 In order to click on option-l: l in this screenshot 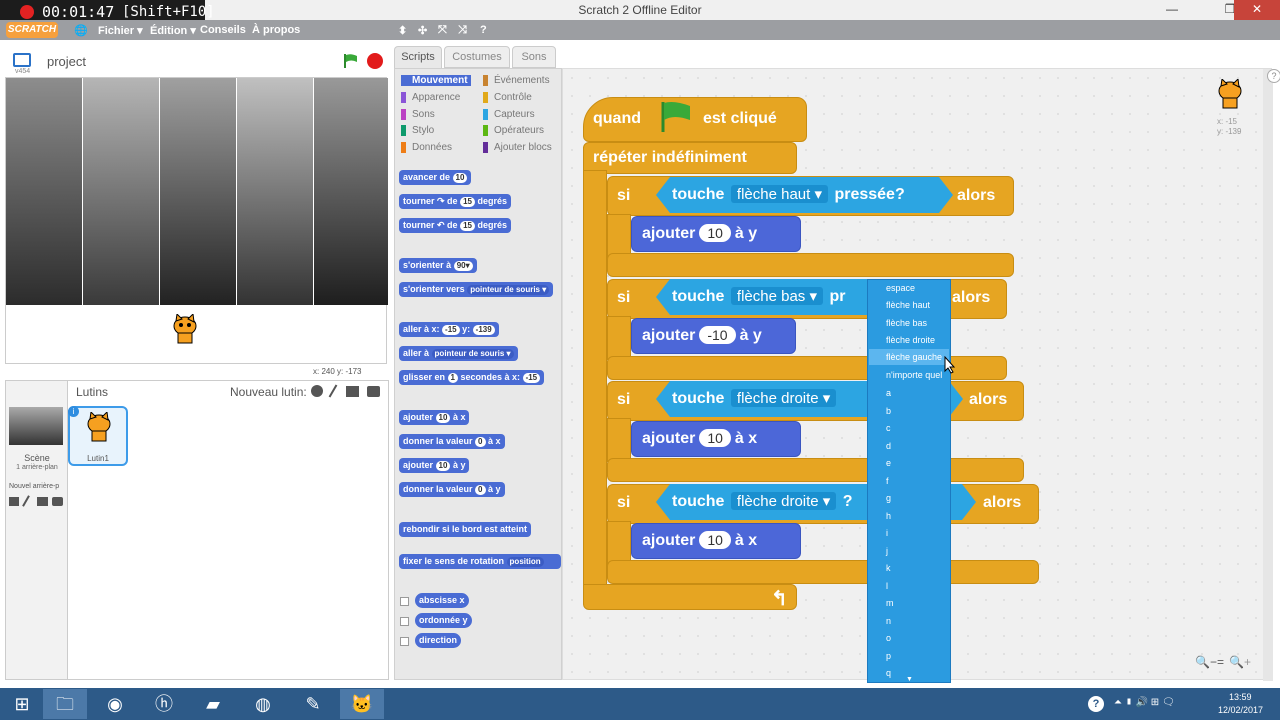, I will do `click(887, 586)`.